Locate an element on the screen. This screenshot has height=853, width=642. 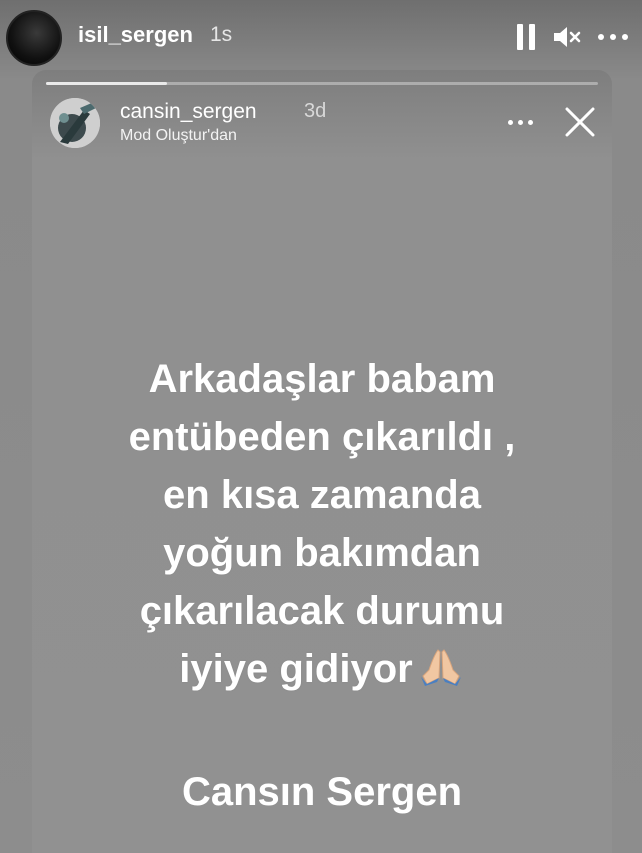
story-controls is located at coordinates (572, 37).